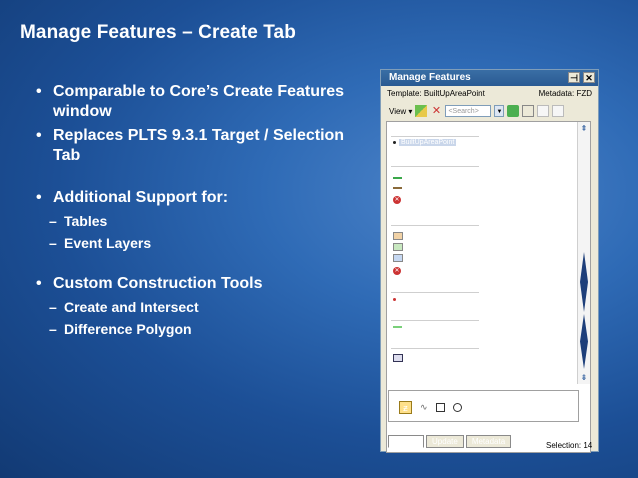  What do you see at coordinates (513, 111) in the screenshot?
I see `add-icon` at bounding box center [513, 111].